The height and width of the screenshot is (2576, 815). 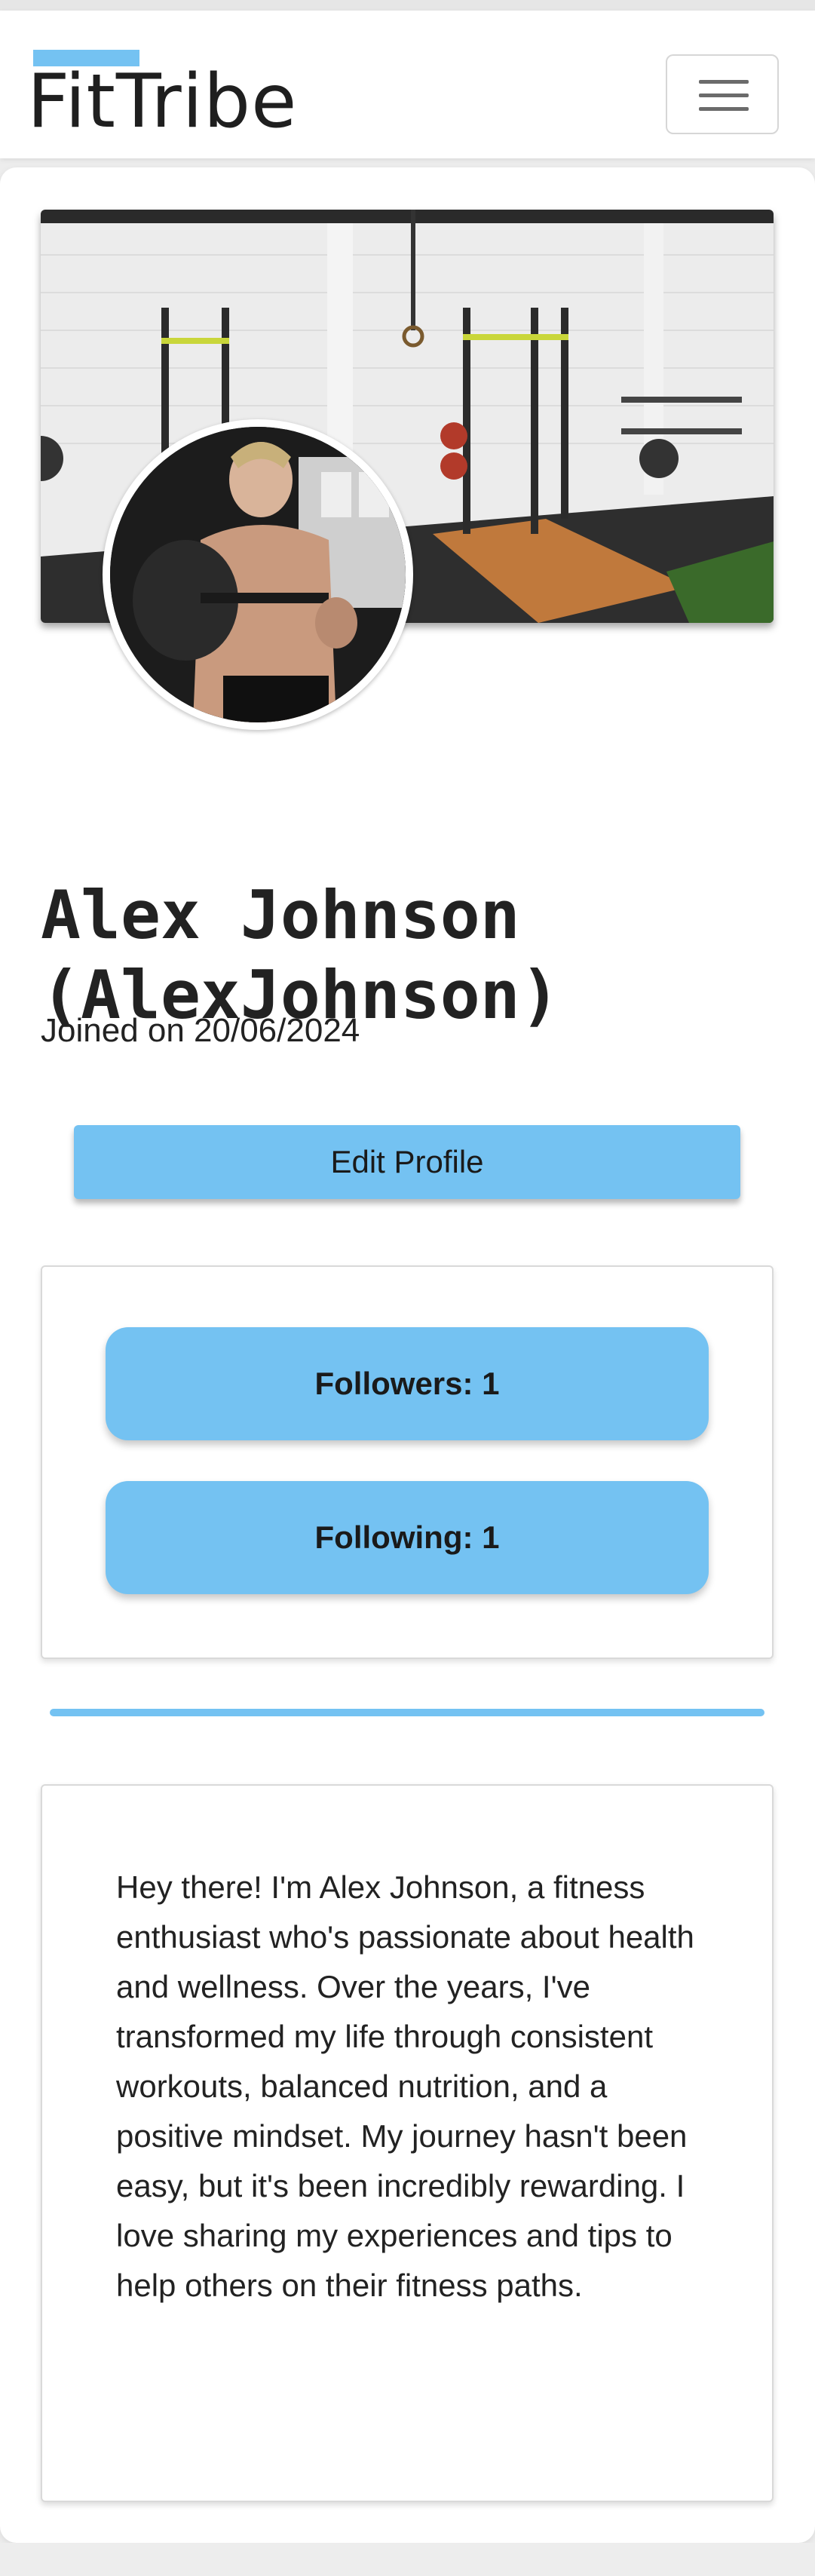 I want to click on joined-date: Joined on 20/06/2024, so click(x=200, y=1030).